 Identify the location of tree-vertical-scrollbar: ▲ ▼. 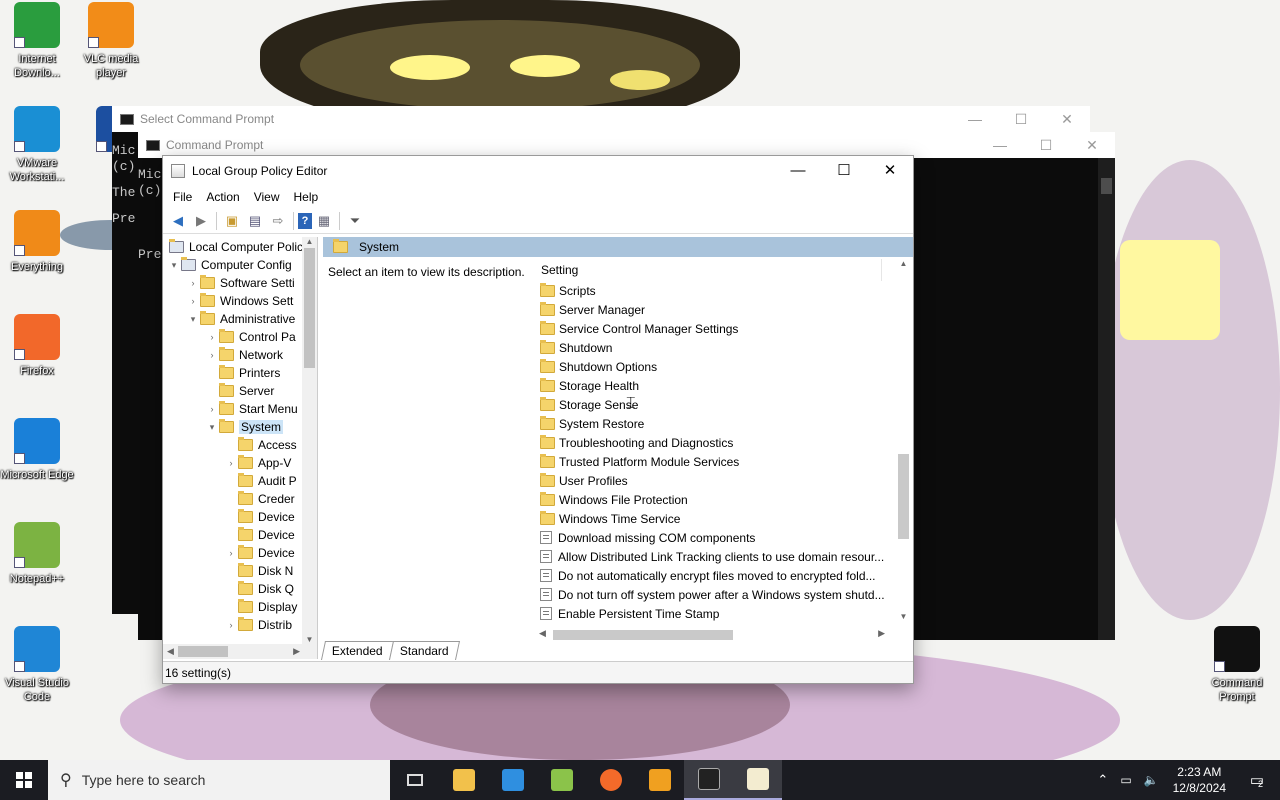
(309, 440).